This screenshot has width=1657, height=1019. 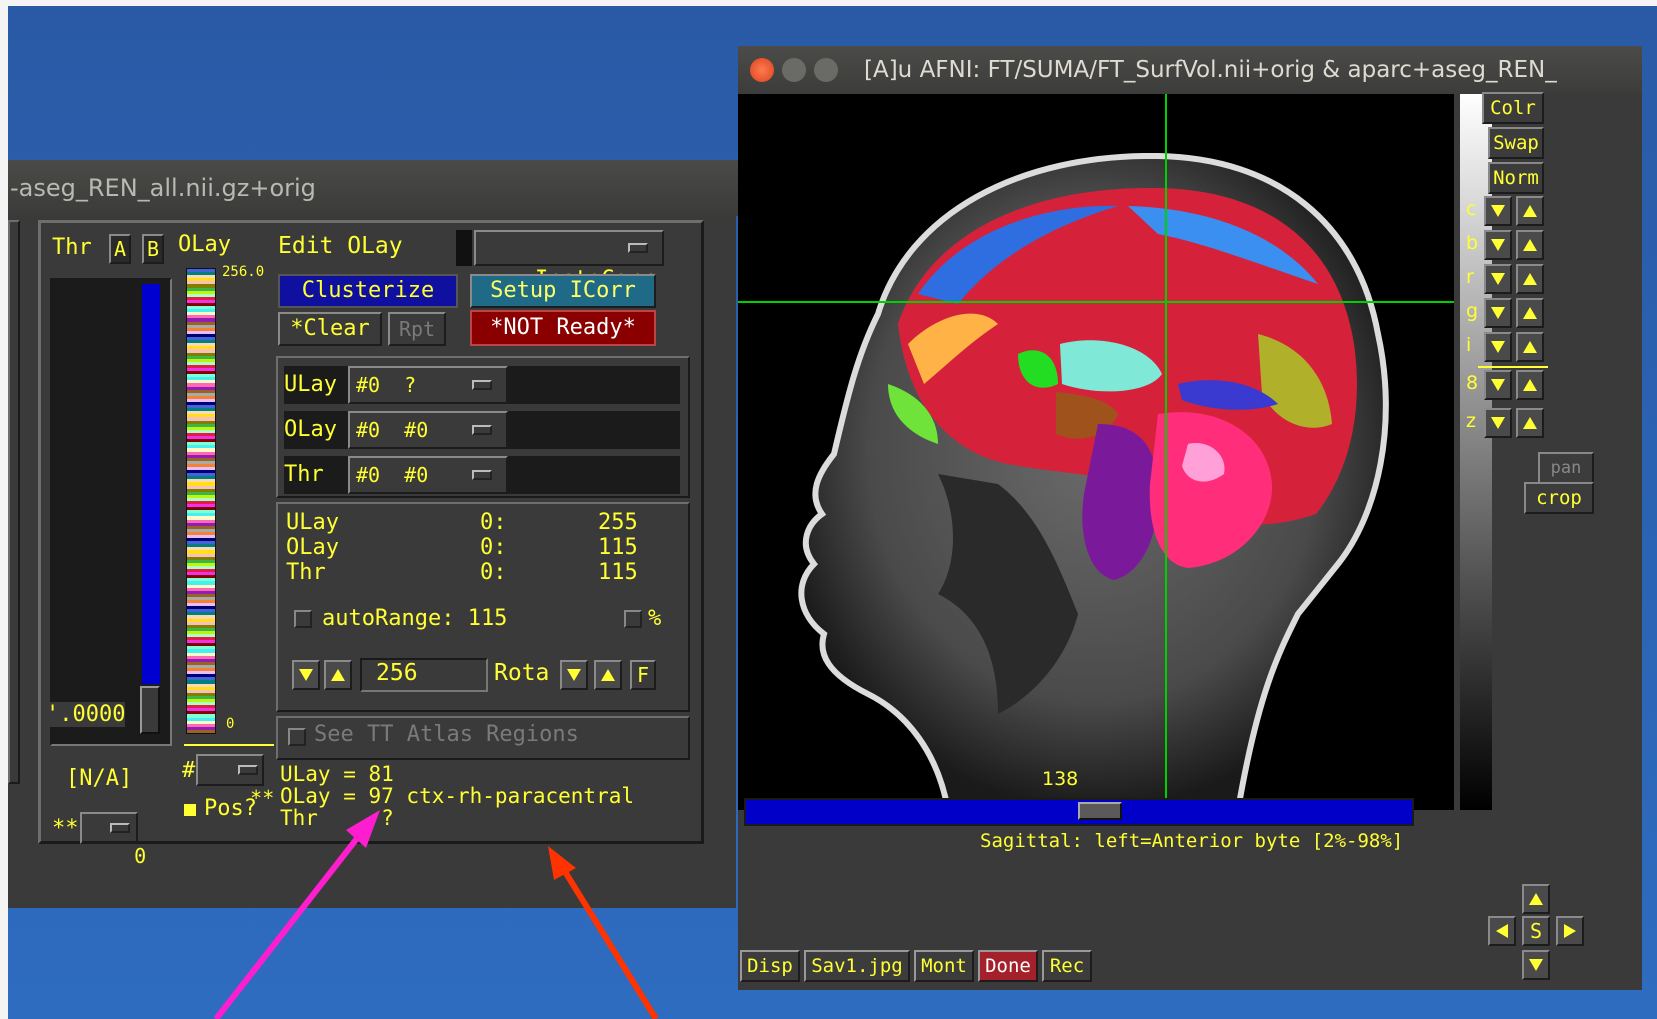 What do you see at coordinates (289, 924) in the screenshot?
I see `magenta-arrow-shaft` at bounding box center [289, 924].